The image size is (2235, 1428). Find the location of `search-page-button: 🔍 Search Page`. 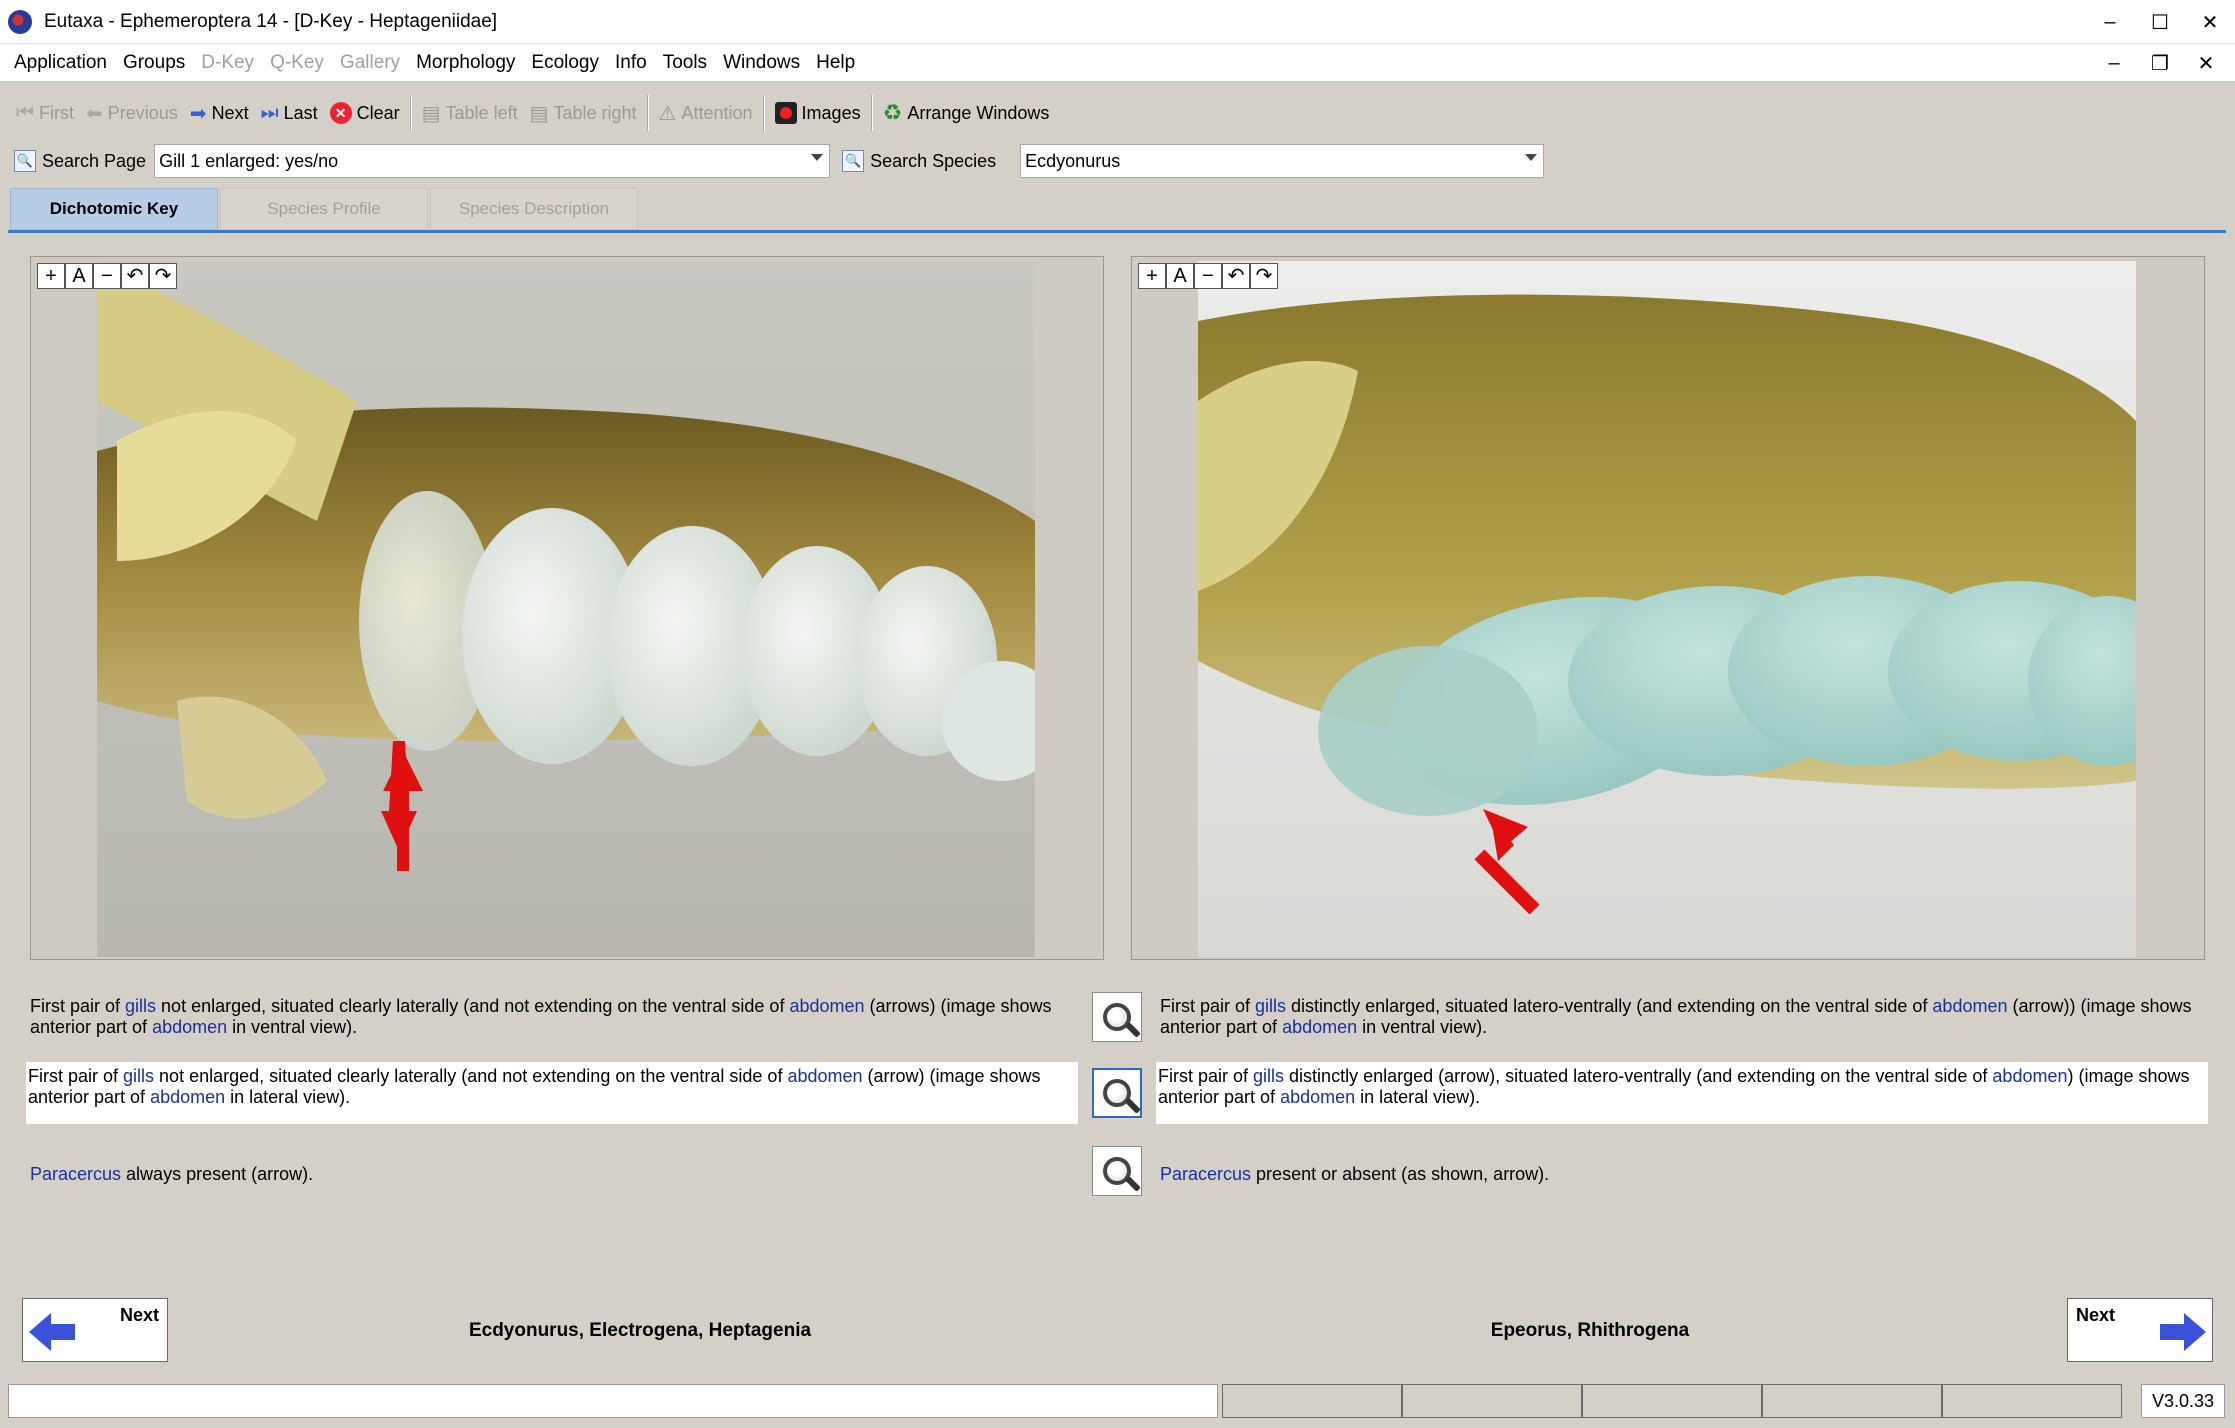

search-page-button: 🔍 Search Page is located at coordinates (80, 161).